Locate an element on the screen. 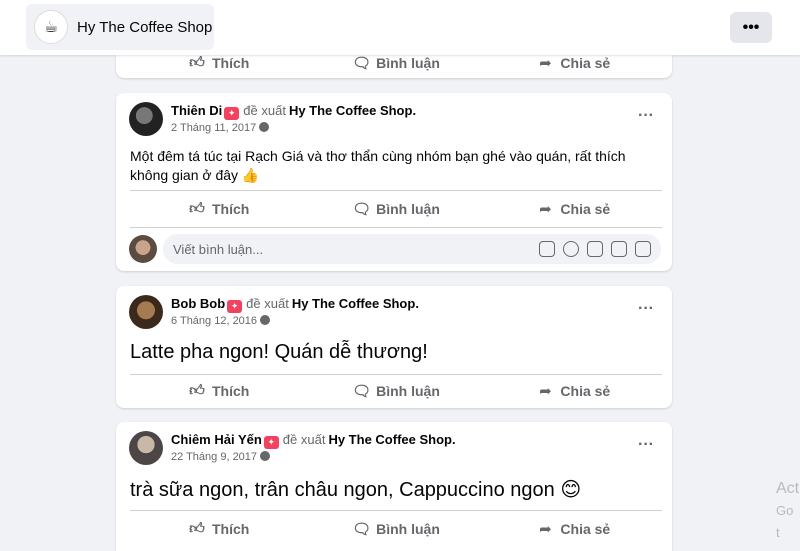 Image resolution: width=800 pixels, height=551 pixels. author-name: Thiên Di is located at coordinates (196, 110).